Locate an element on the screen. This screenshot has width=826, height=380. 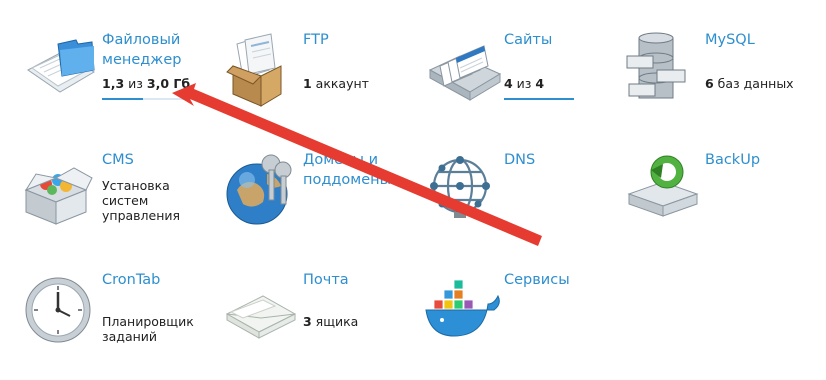
tile-services: Сервисы is located at coordinates (519, 325).